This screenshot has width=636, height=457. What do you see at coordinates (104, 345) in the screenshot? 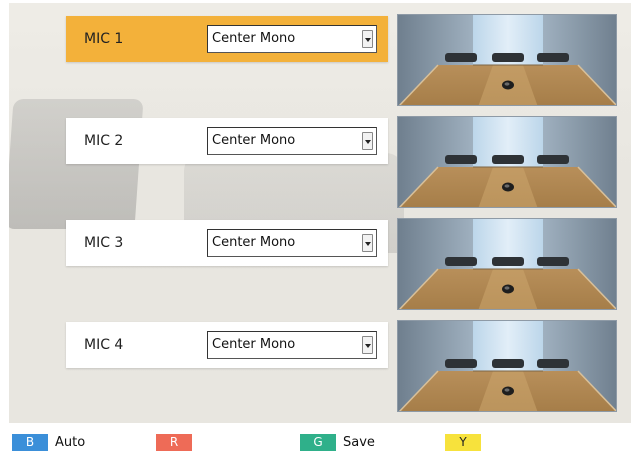
I see `mic-label: MIC 4` at bounding box center [104, 345].